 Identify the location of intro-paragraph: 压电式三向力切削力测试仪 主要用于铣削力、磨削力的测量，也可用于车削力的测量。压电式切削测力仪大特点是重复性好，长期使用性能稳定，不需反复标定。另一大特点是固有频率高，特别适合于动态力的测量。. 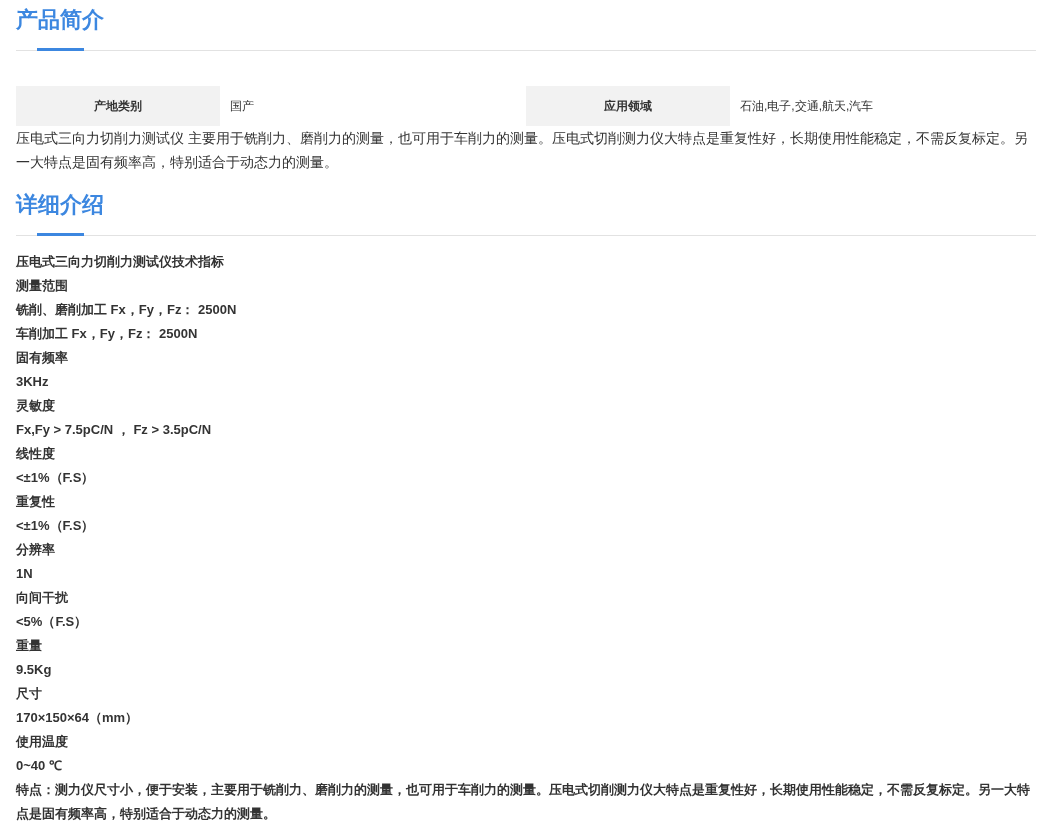
(522, 150).